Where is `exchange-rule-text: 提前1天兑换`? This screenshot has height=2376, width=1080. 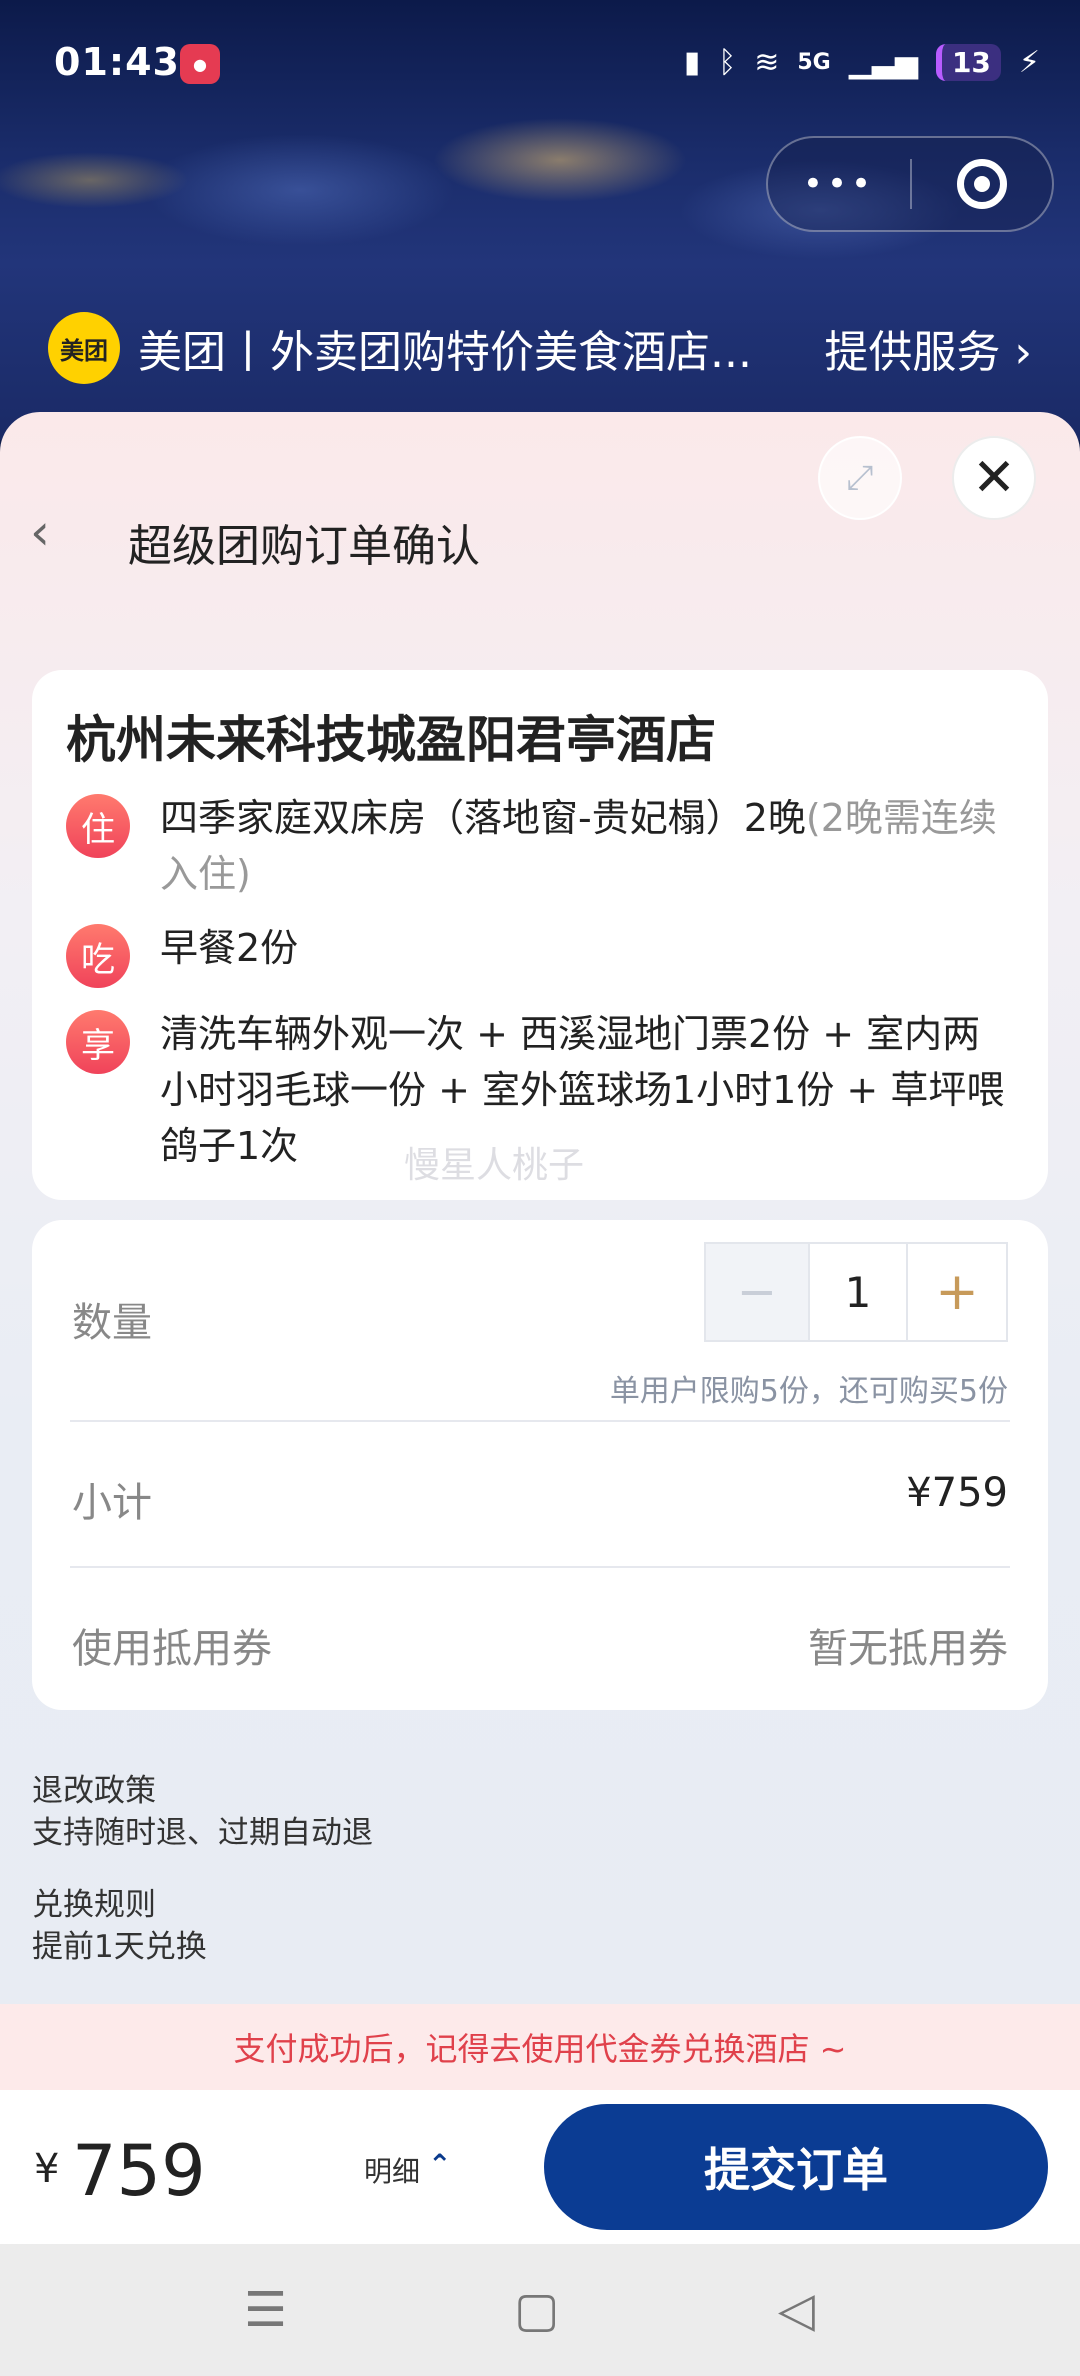 exchange-rule-text: 提前1天兑换 is located at coordinates (119, 1947).